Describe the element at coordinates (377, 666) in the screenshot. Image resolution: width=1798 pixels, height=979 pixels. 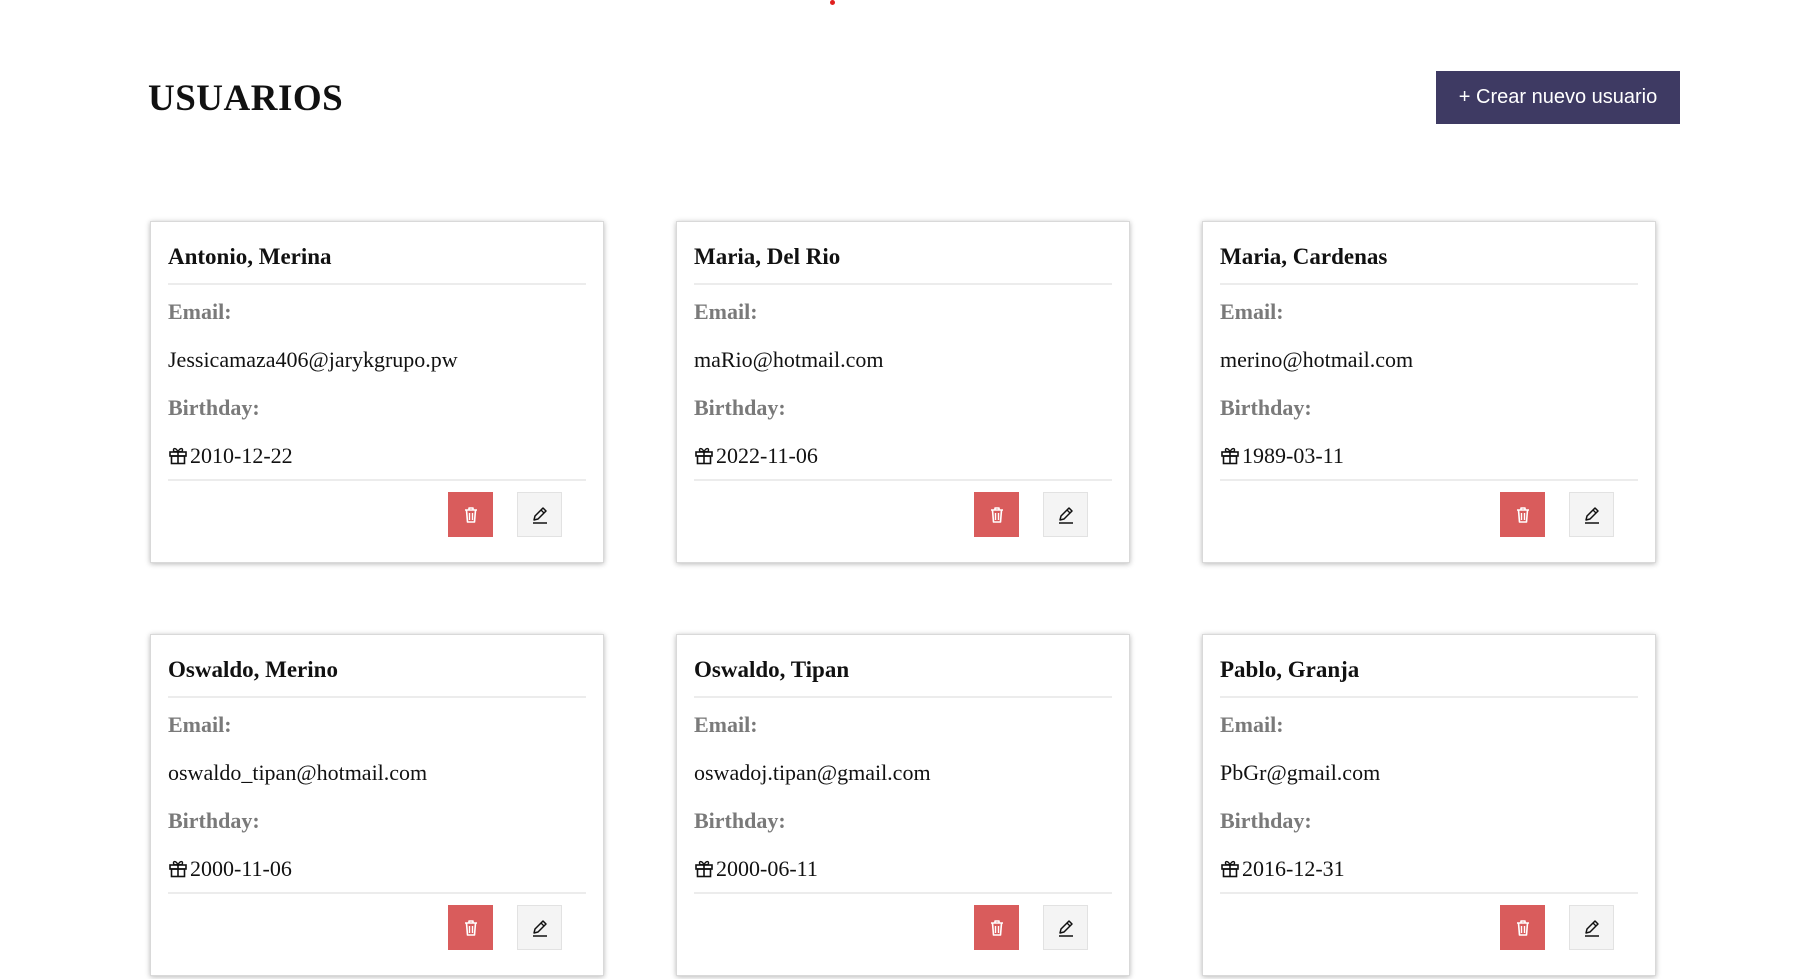
I see `user-name: Oswaldo, Merino` at that location.